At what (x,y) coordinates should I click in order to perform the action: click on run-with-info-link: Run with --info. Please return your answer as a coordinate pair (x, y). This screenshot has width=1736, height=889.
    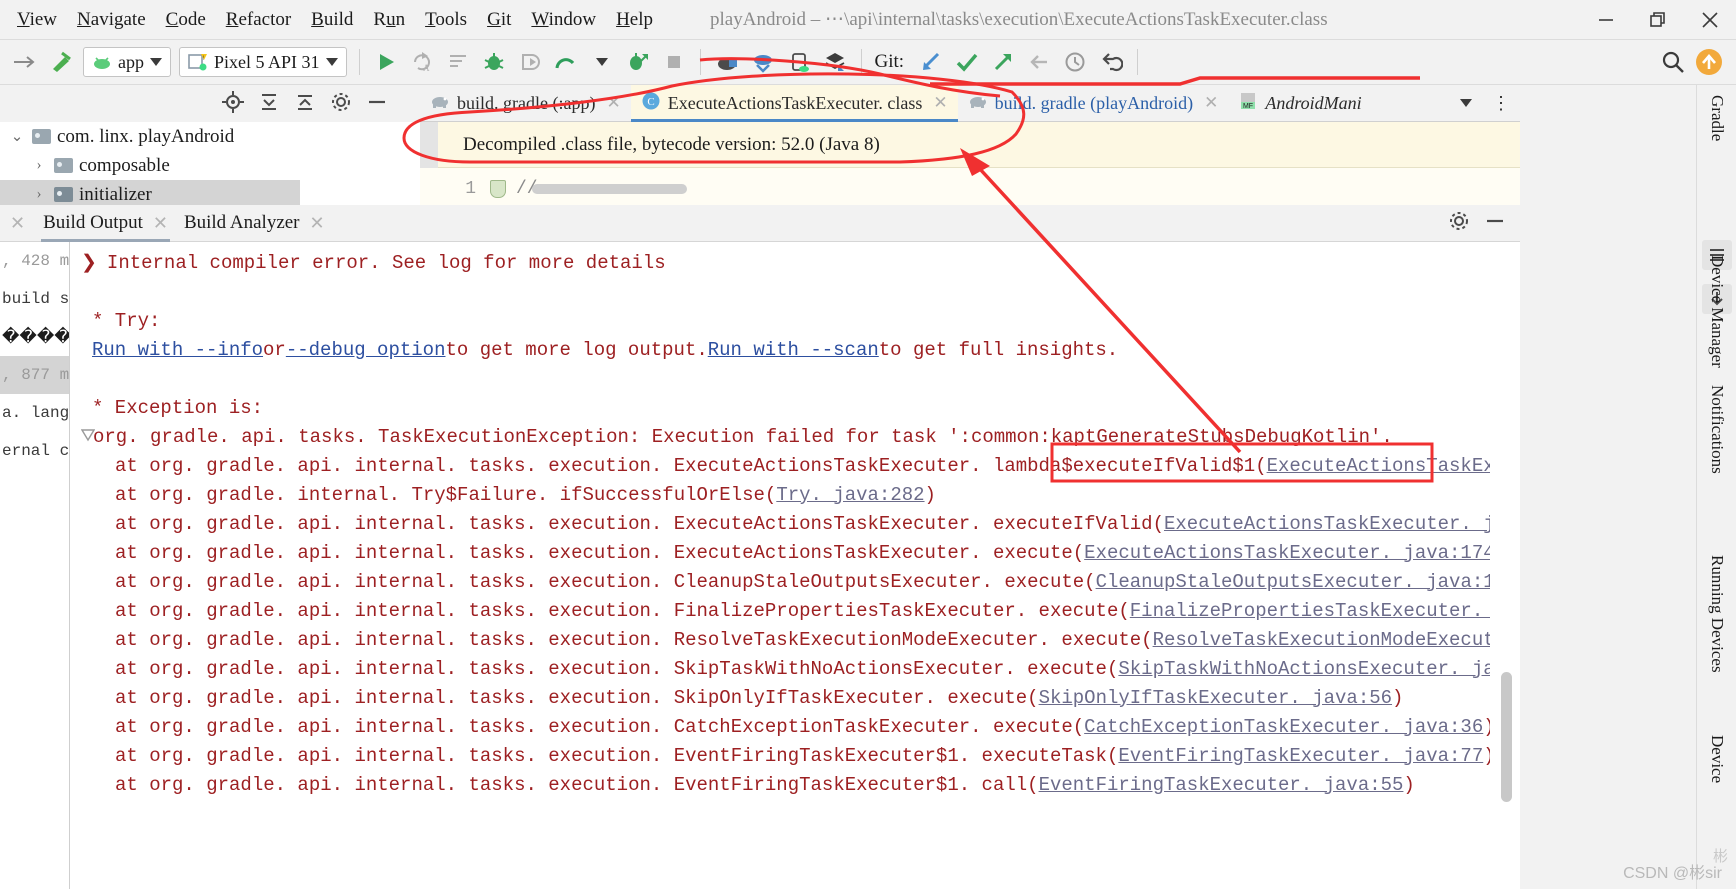
    Looking at the image, I should click on (177, 350).